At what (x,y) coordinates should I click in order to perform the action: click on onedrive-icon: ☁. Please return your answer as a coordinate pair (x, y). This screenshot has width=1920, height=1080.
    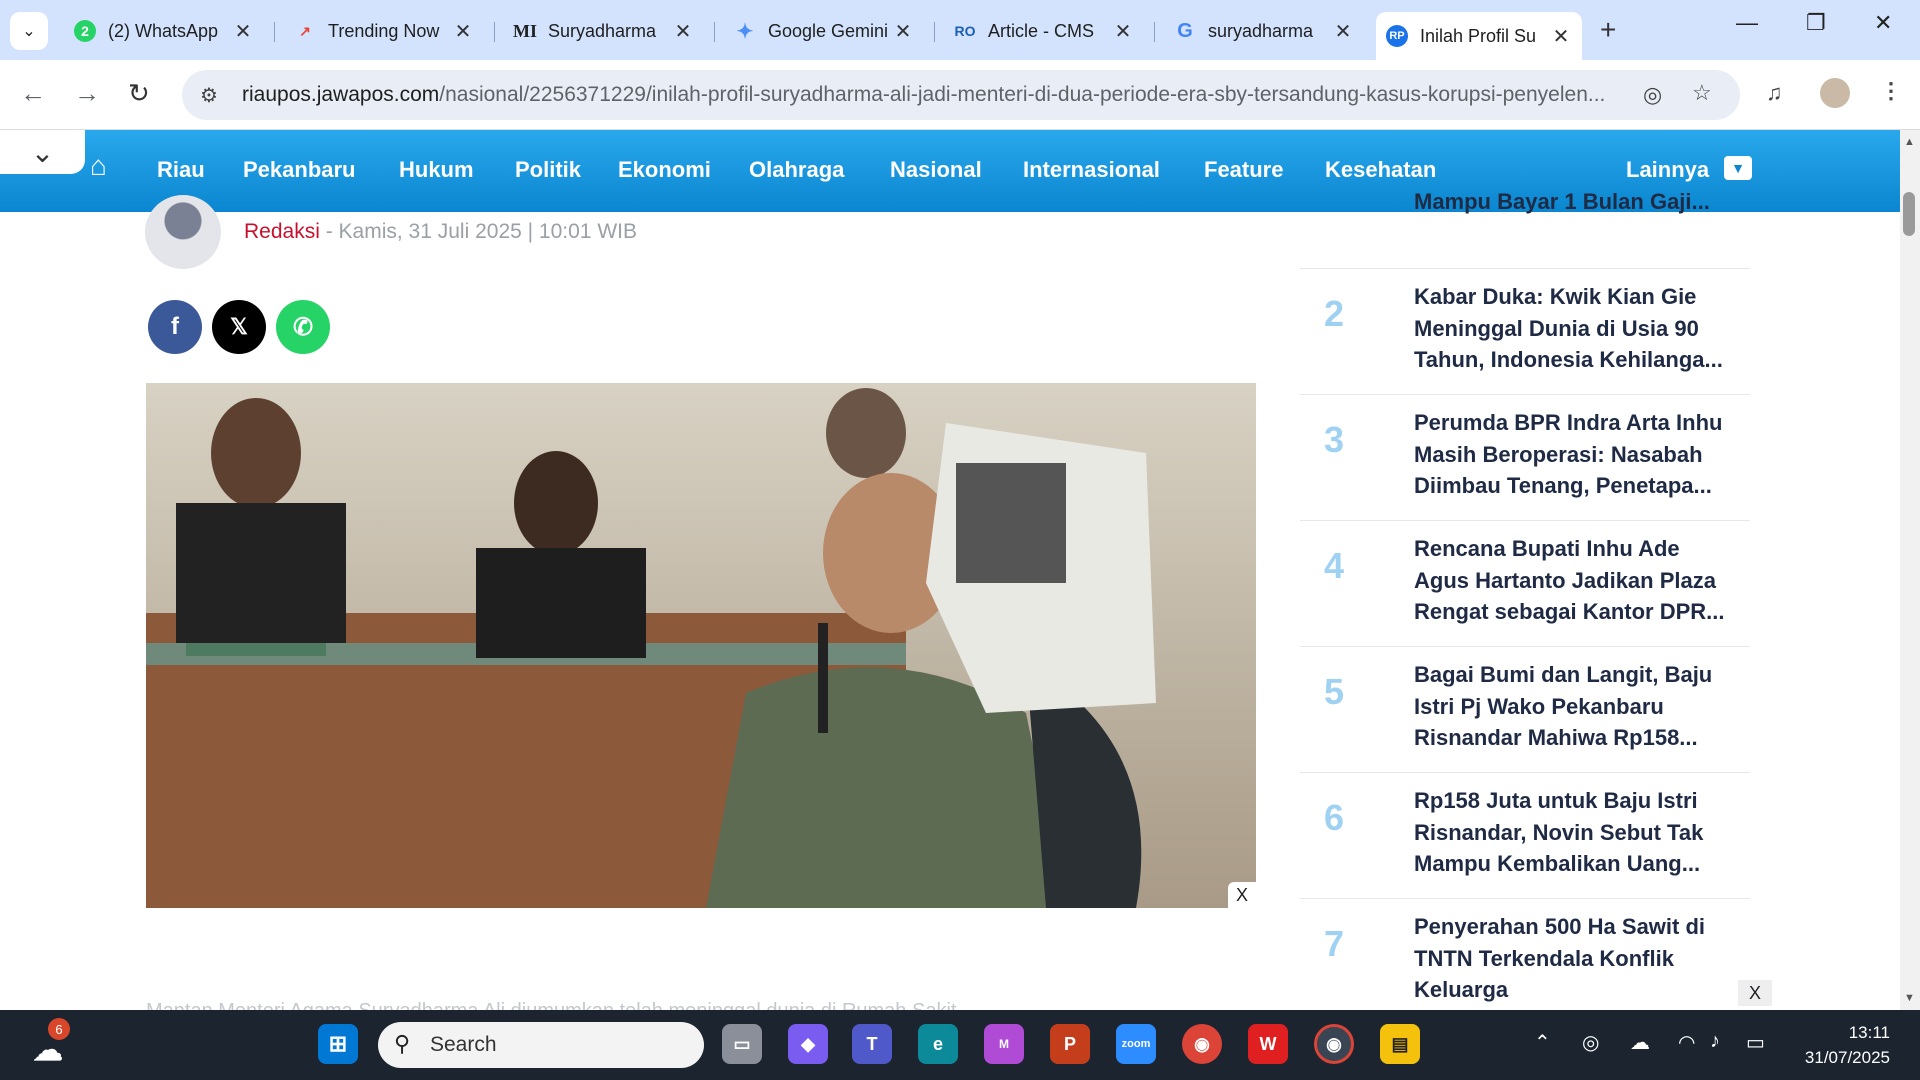
    Looking at the image, I should click on (1640, 1042).